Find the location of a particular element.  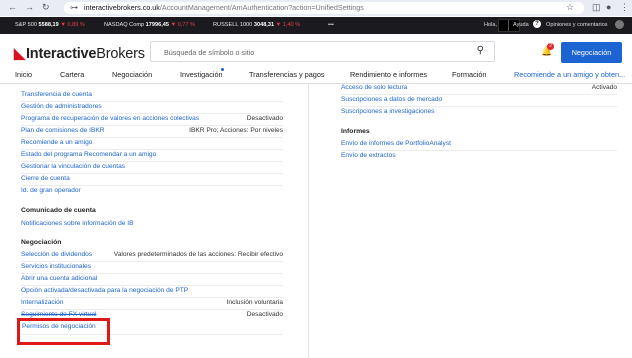

trade-button: Negociación is located at coordinates (591, 52).